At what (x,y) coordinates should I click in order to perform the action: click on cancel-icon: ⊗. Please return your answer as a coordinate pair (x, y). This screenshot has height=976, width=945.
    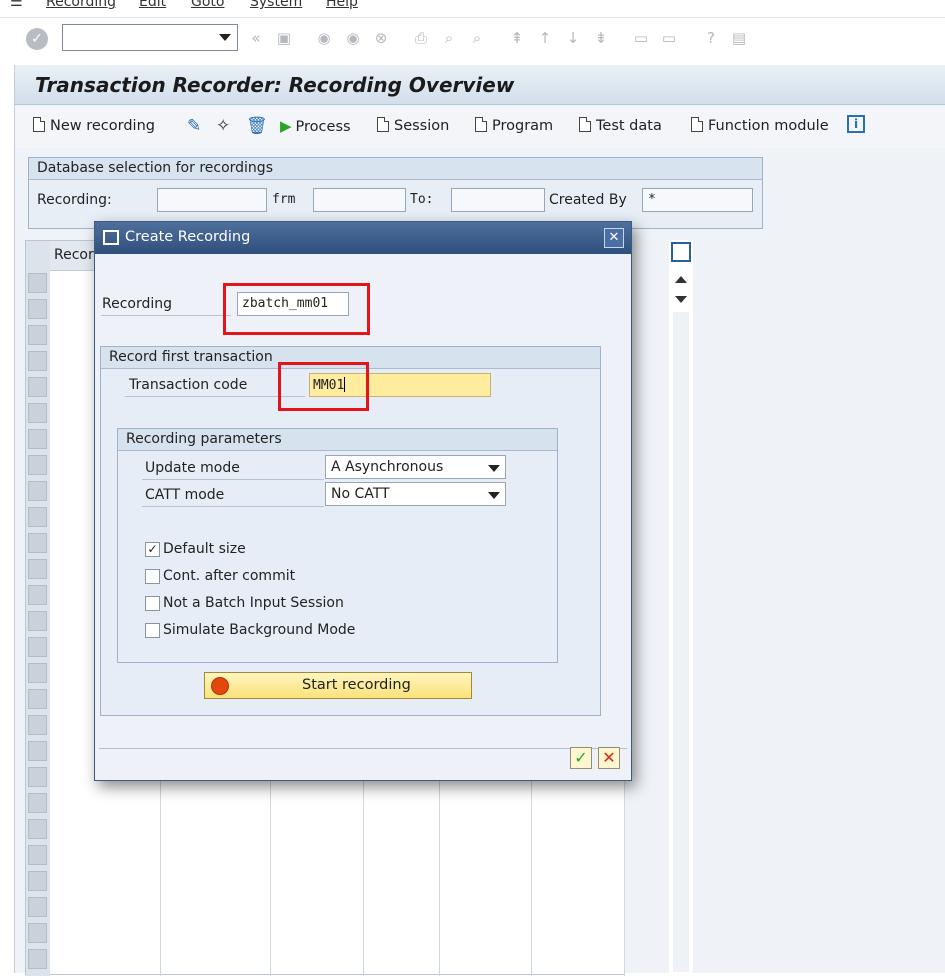
    Looking at the image, I should click on (381, 38).